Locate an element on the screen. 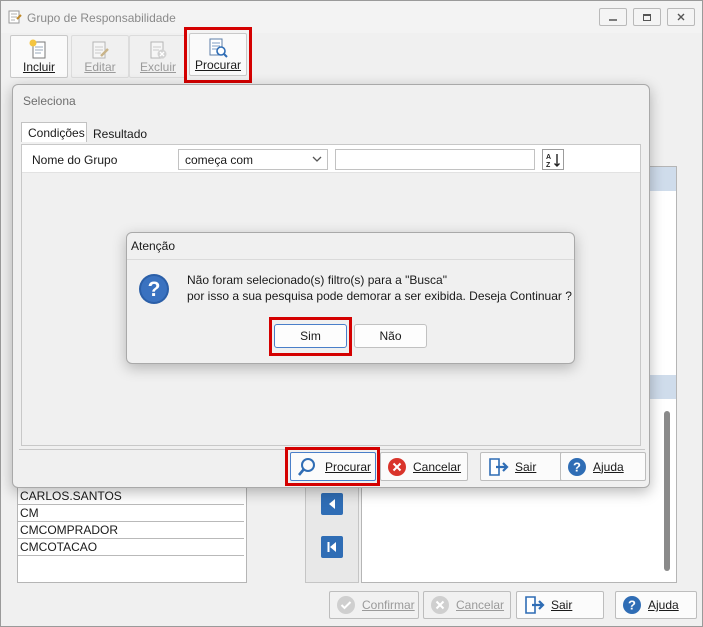 This screenshot has height=627, width=703. list-item: CMCOTACAO is located at coordinates (131, 547).